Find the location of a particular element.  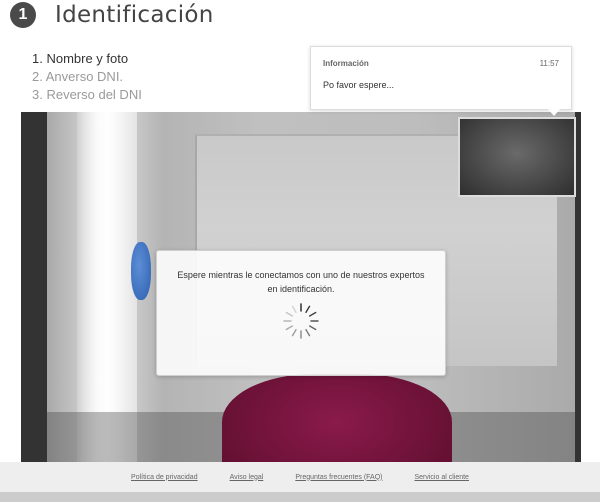

page-title: Identificación is located at coordinates (134, 15).